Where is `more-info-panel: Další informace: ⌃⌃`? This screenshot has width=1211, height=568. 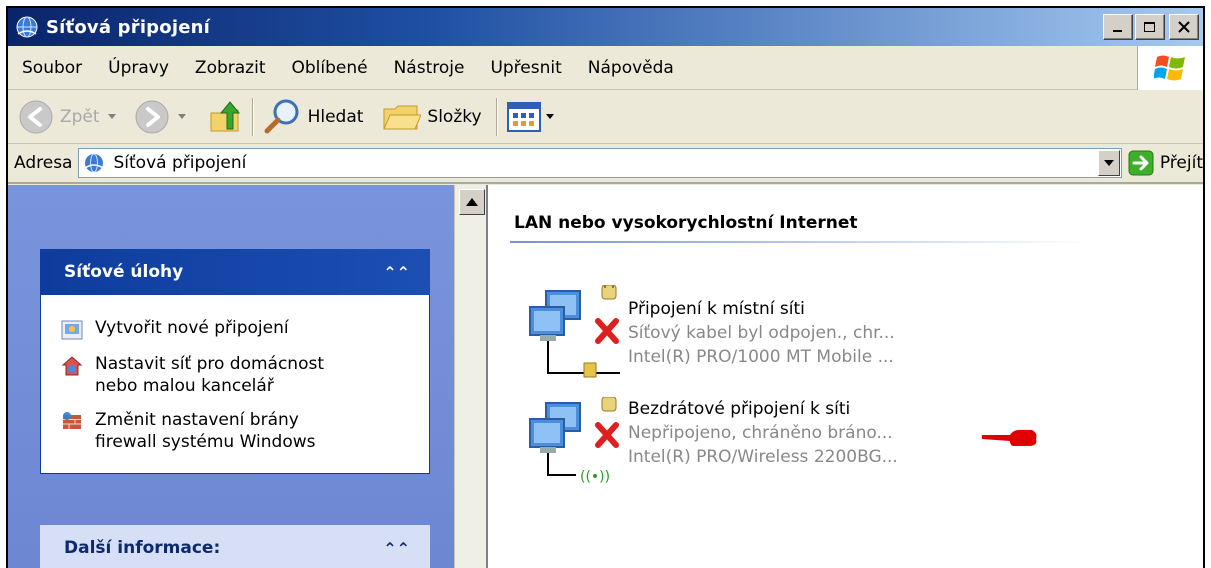
more-info-panel: Další informace: ⌃⌃ is located at coordinates (235, 546).